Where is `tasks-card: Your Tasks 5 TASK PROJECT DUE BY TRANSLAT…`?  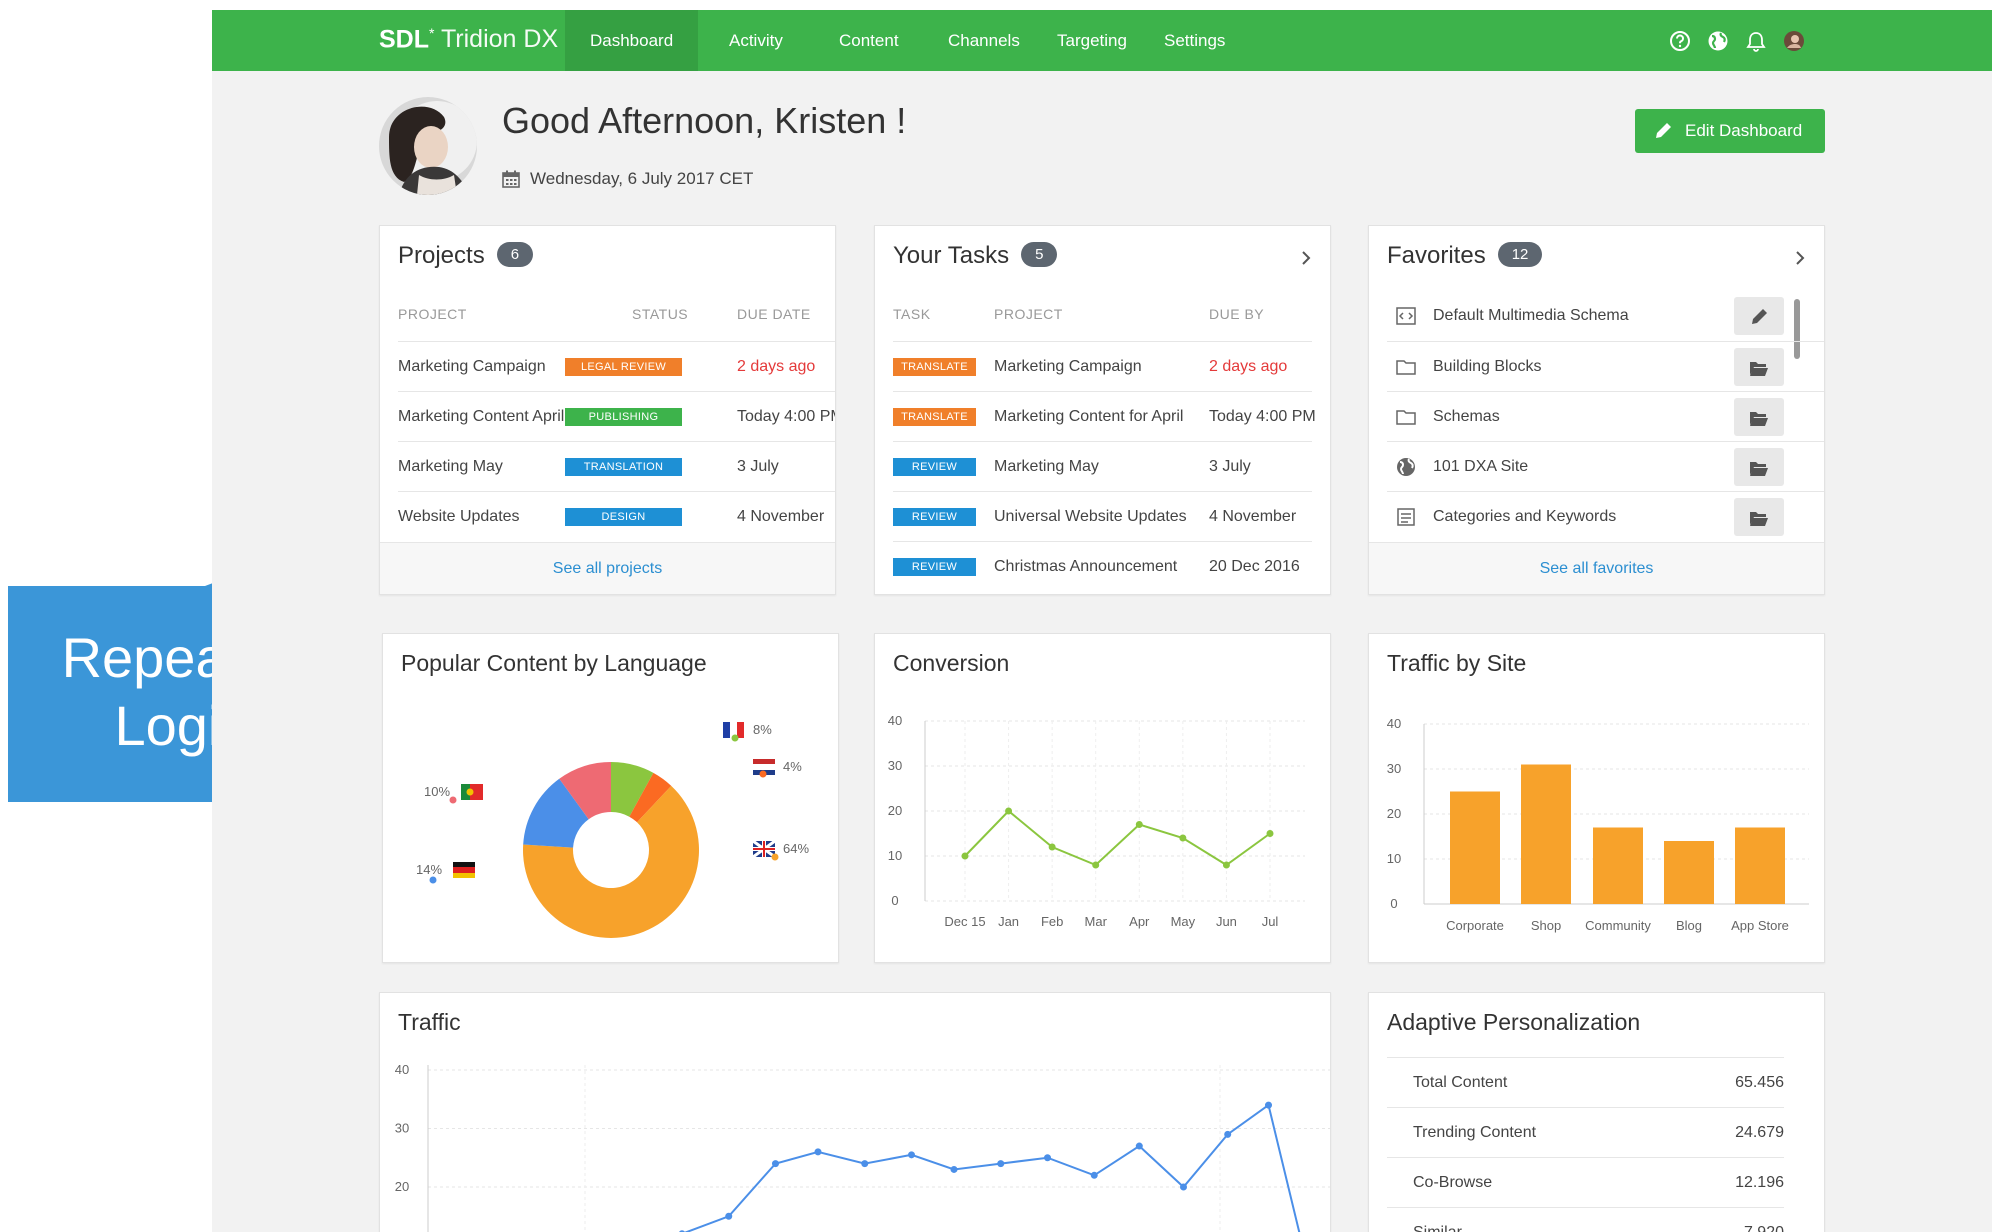
tasks-card: Your Tasks 5 TASK PROJECT DUE BY TRANSLAT… is located at coordinates (1102, 410).